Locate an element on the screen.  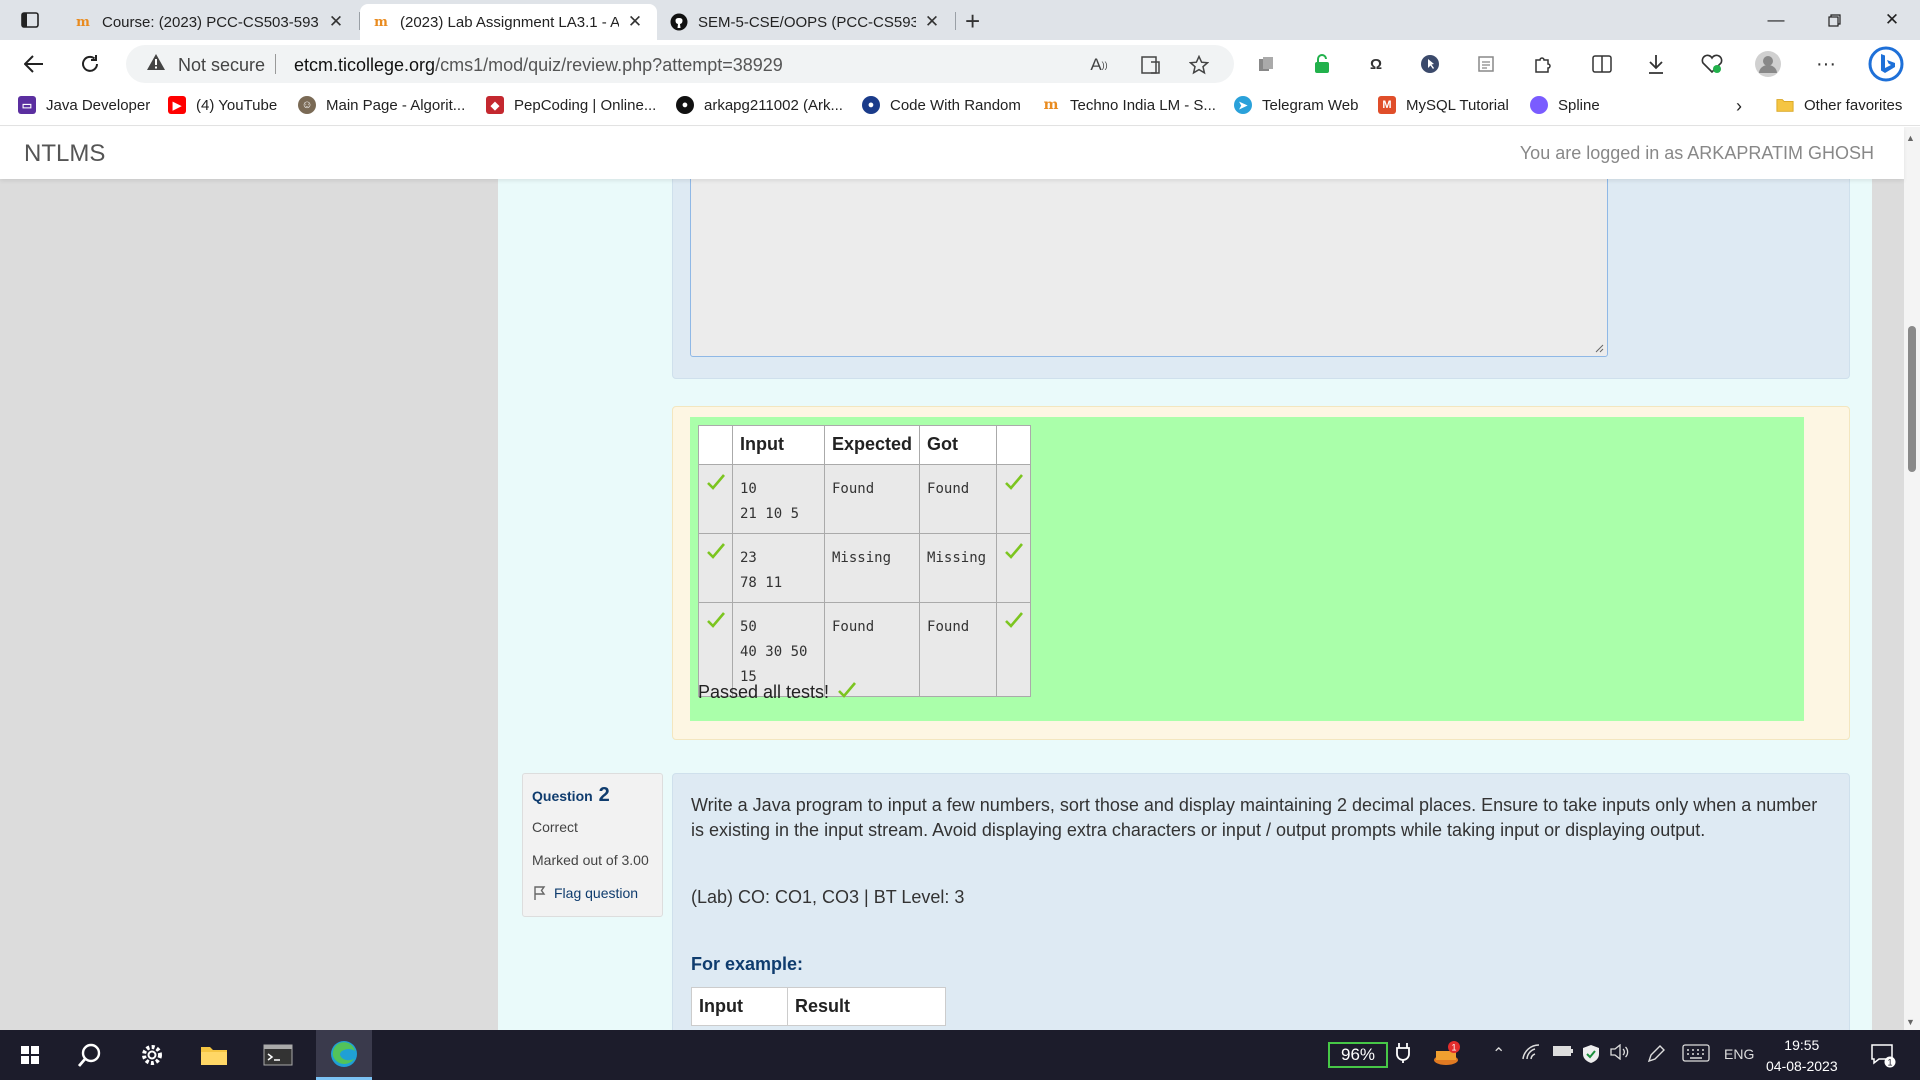
profile-avatar is located at coordinates (1768, 64).